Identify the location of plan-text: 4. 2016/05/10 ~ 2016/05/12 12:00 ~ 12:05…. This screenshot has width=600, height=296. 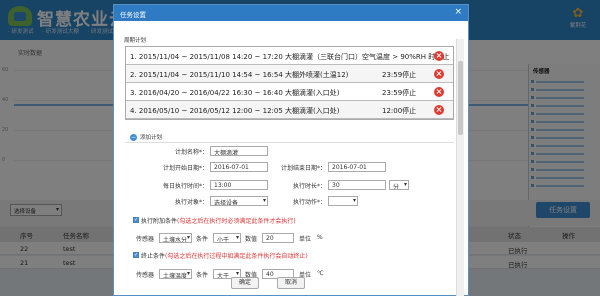
(235, 111).